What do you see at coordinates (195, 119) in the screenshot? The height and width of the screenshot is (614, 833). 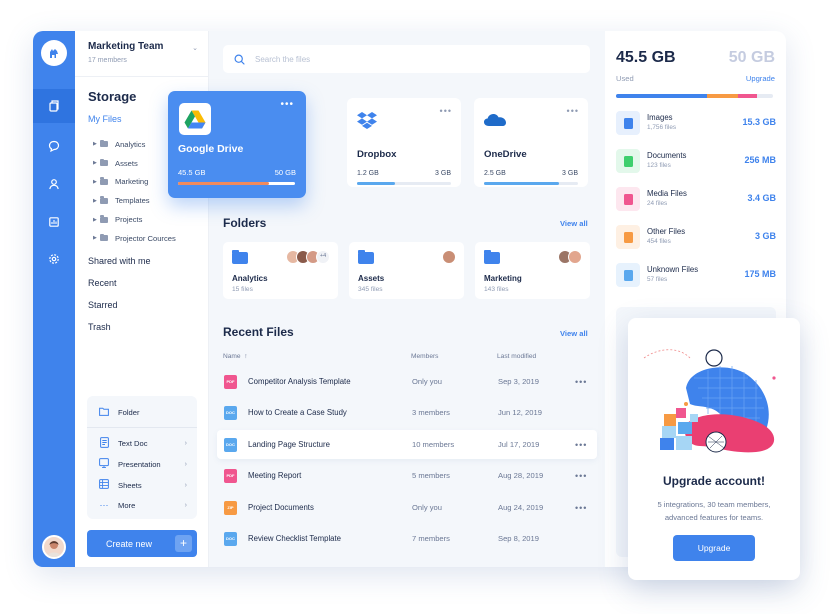 I see `google-drive-icon` at bounding box center [195, 119].